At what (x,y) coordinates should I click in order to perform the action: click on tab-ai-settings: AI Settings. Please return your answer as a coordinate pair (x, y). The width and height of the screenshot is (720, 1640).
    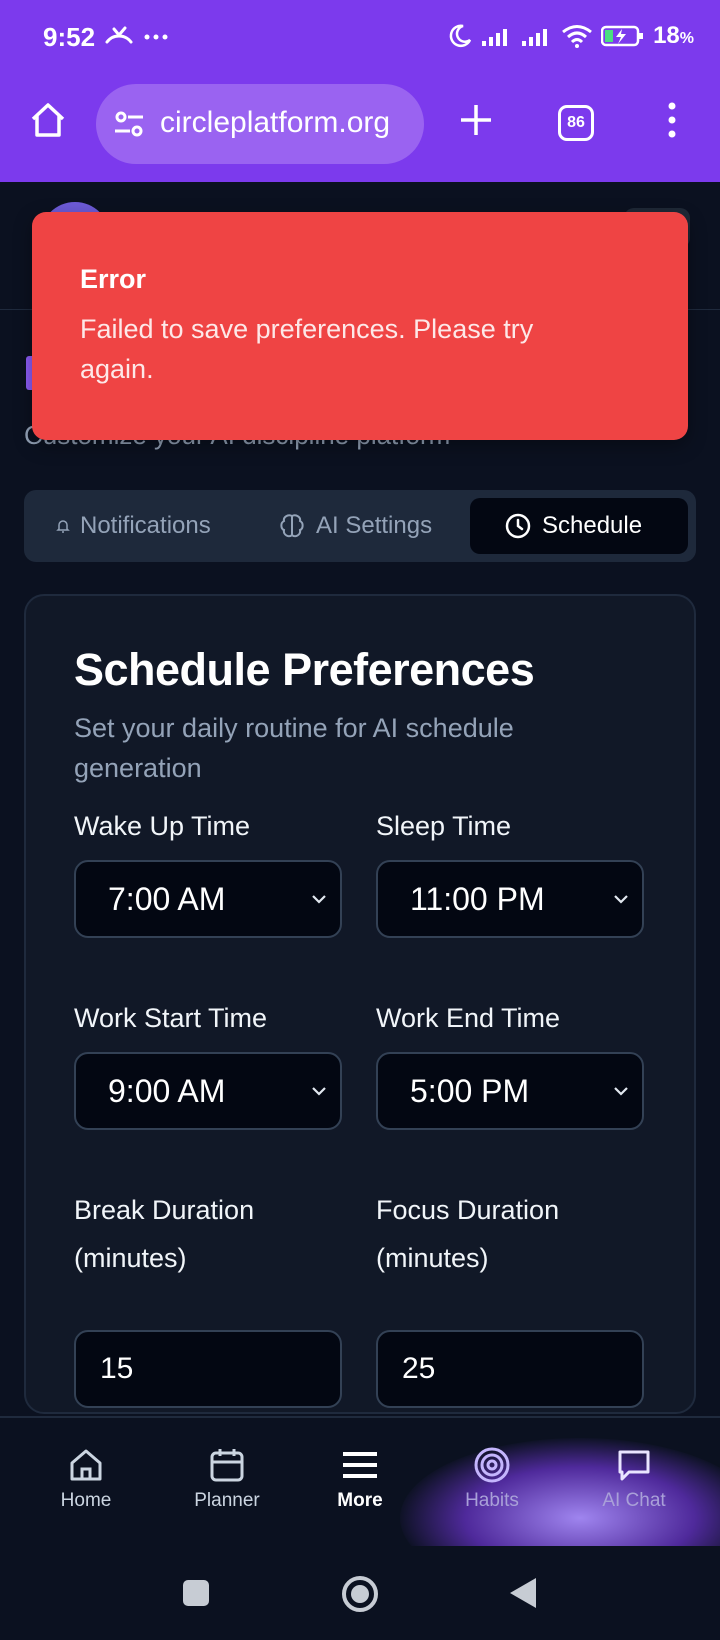
    Looking at the image, I should click on (355, 526).